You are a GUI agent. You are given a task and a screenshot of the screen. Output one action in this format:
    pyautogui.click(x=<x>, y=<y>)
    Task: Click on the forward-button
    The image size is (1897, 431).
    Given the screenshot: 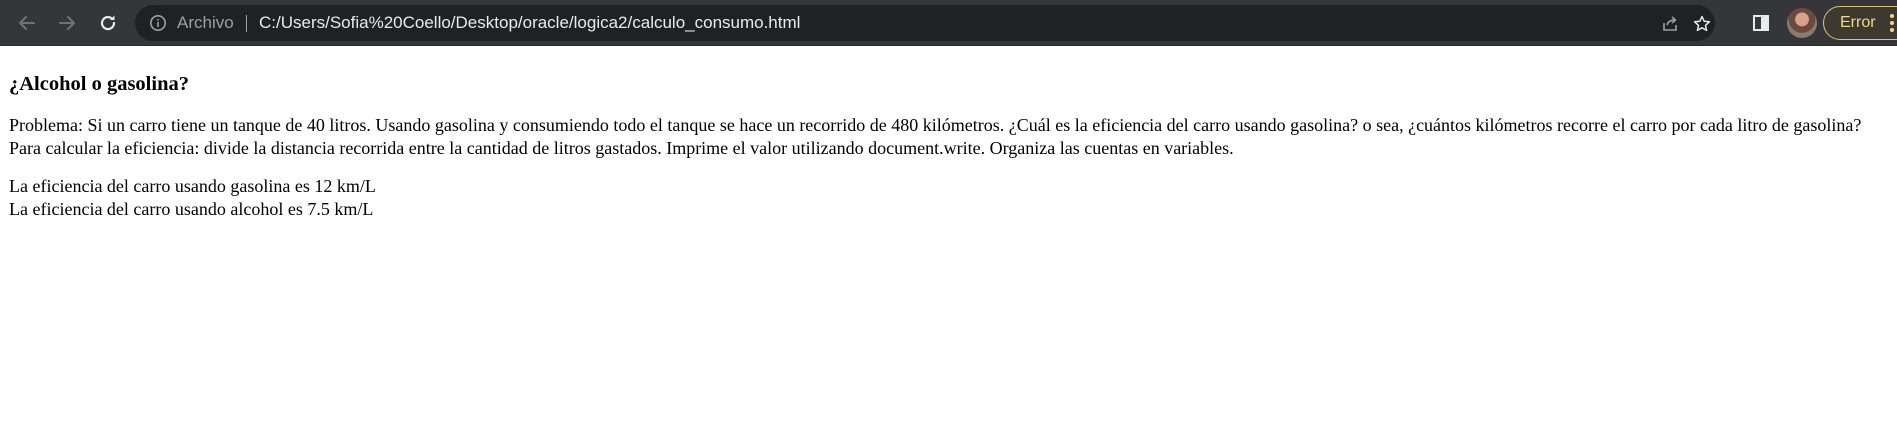 What is the action you would take?
    pyautogui.click(x=67, y=23)
    